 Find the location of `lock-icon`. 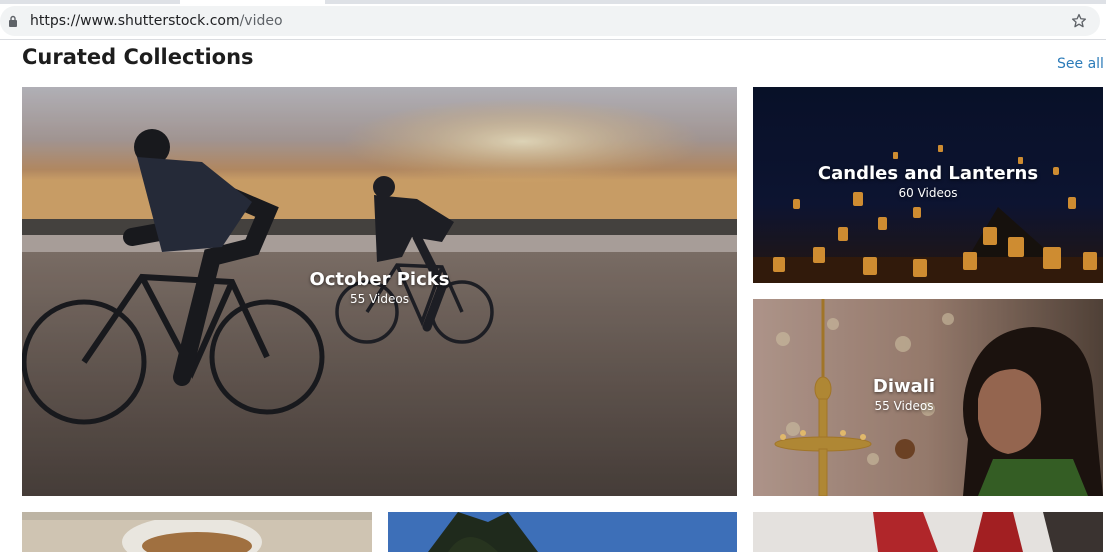

lock-icon is located at coordinates (13, 21).